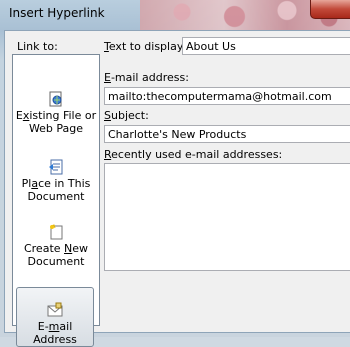 The height and width of the screenshot is (347, 350). What do you see at coordinates (193, 154) in the screenshot?
I see `recent-emails-label: Recently used e-mail addresses:` at bounding box center [193, 154].